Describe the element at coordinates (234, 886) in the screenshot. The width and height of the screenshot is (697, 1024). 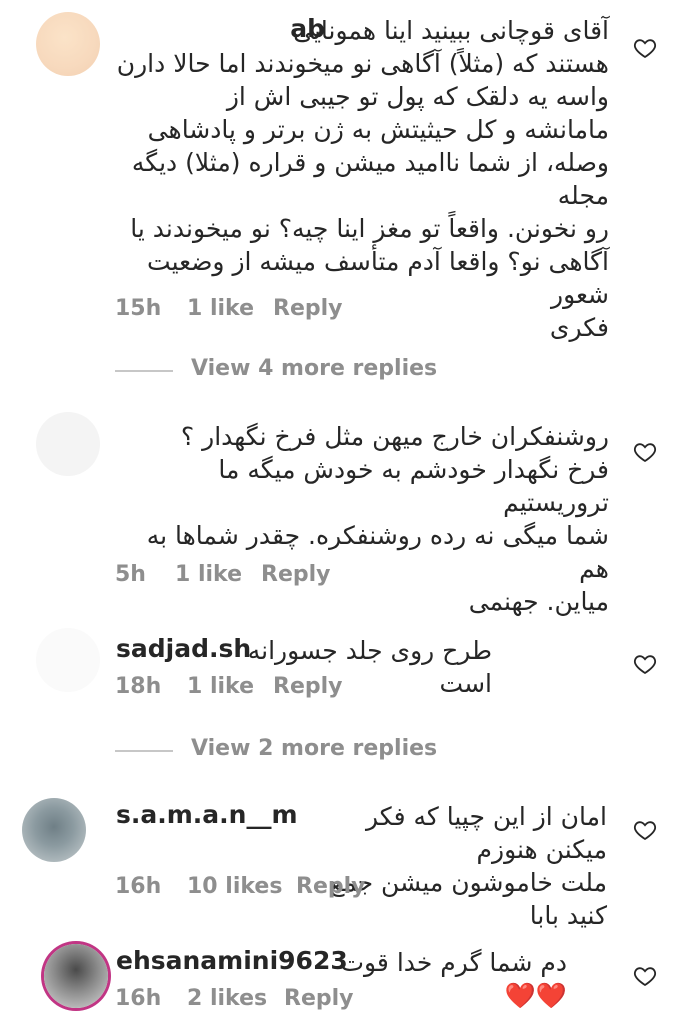
I see `comment-like-count: 10 likes` at that location.